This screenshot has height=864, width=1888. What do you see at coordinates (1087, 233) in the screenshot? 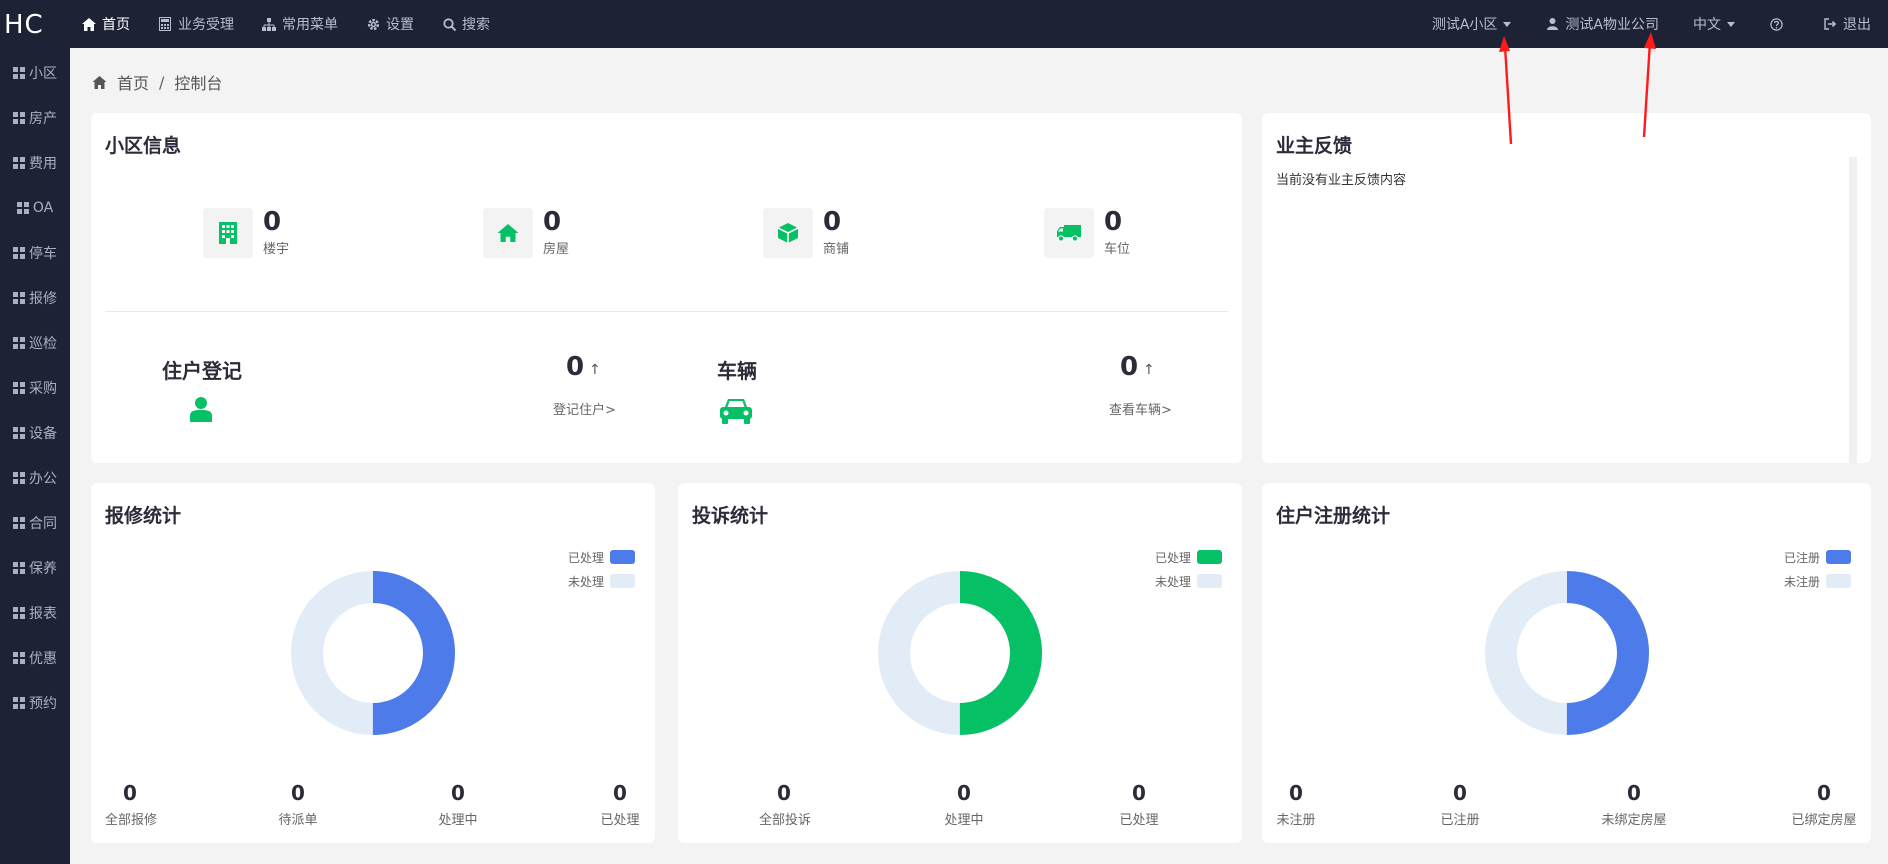
I see `stat-parking-spaces: 0 车位` at bounding box center [1087, 233].